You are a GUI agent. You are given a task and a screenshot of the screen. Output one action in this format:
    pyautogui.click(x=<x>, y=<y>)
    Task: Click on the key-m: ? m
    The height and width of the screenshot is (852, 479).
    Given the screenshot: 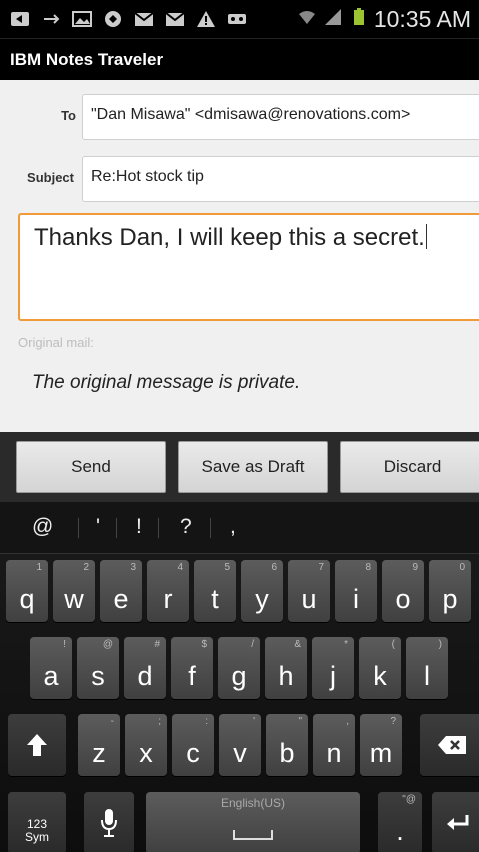 What is the action you would take?
    pyautogui.click(x=381, y=745)
    